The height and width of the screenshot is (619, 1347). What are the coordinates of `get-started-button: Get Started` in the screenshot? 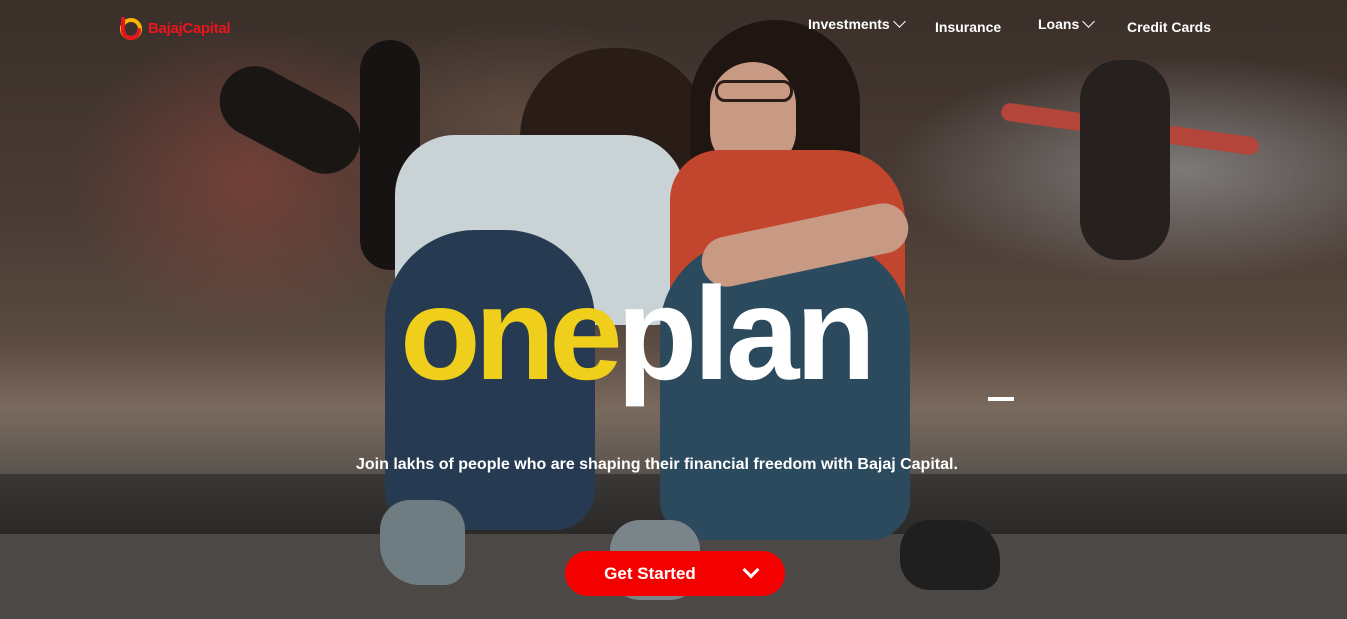 It's located at (675, 573).